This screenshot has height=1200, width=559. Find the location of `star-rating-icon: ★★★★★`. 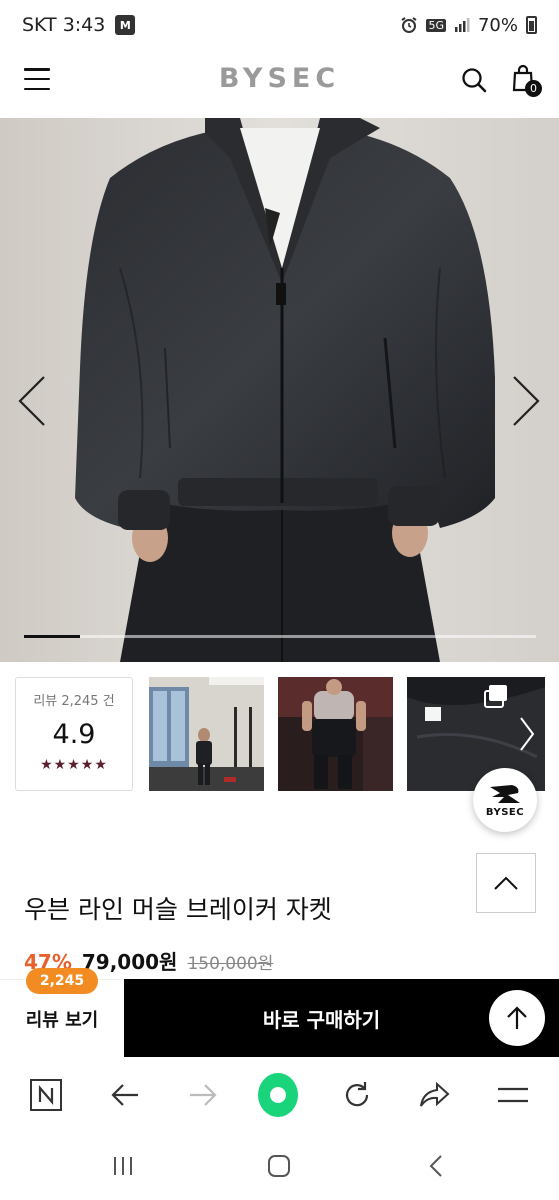

star-rating-icon: ★★★★★ is located at coordinates (74, 765).